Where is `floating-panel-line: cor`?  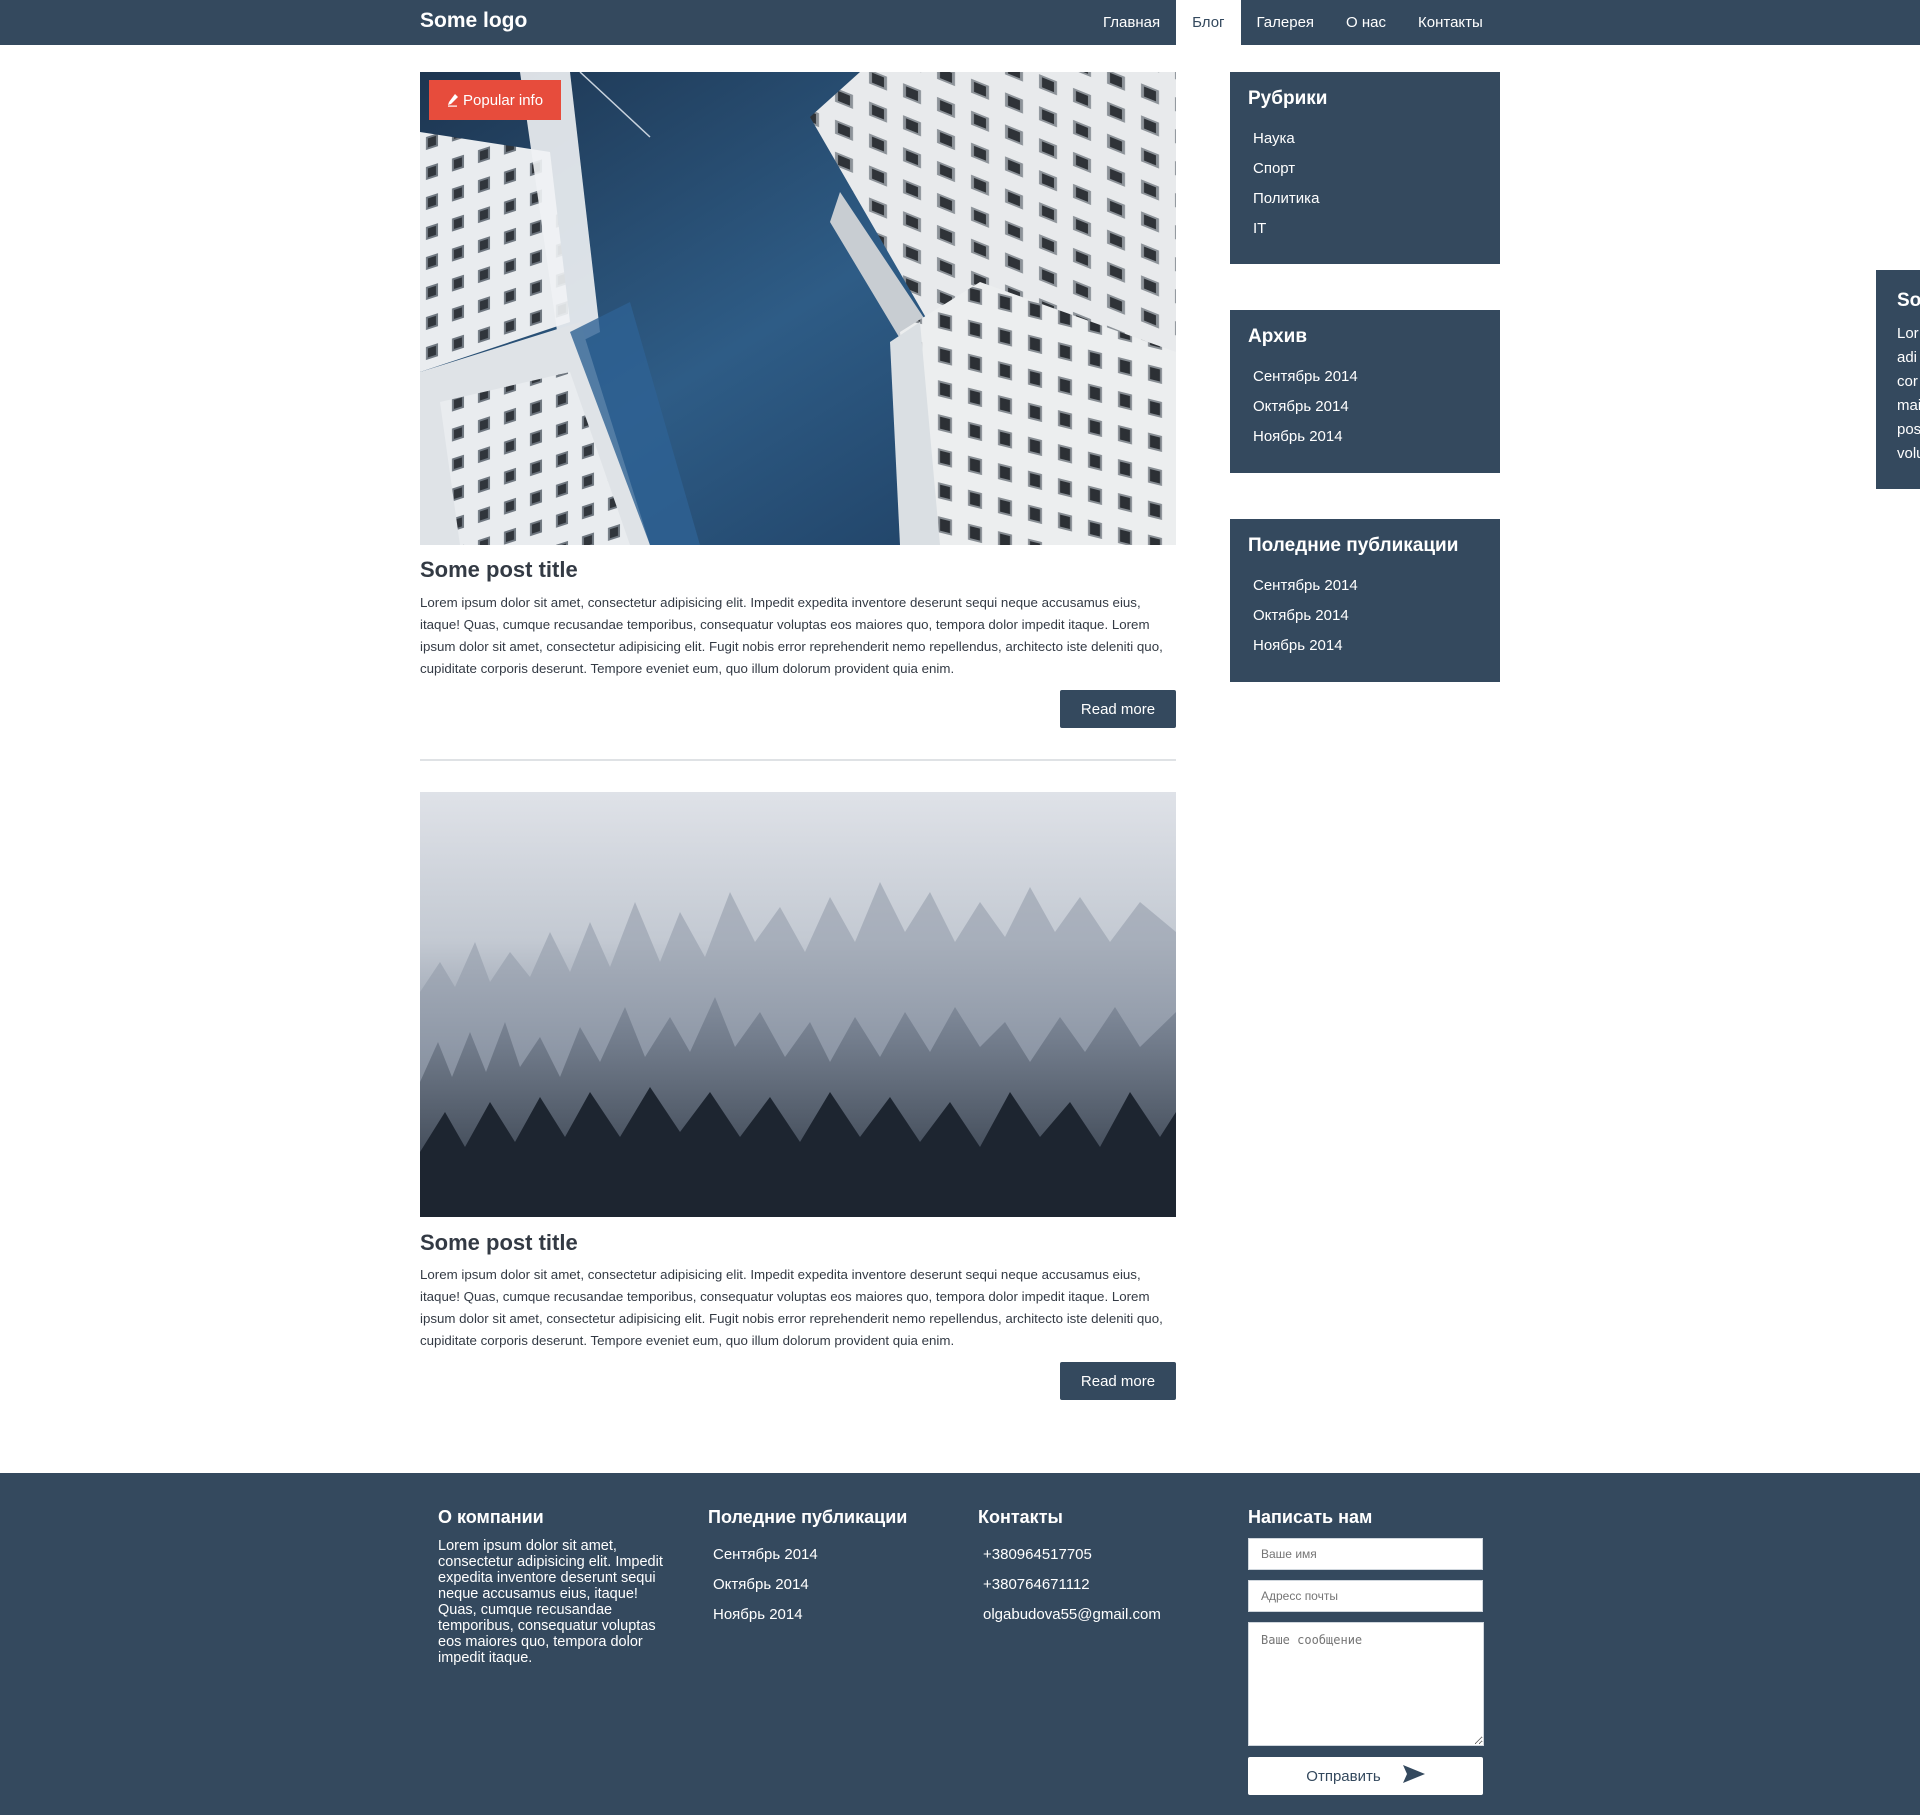 floating-panel-line: cor is located at coordinates (1907, 381).